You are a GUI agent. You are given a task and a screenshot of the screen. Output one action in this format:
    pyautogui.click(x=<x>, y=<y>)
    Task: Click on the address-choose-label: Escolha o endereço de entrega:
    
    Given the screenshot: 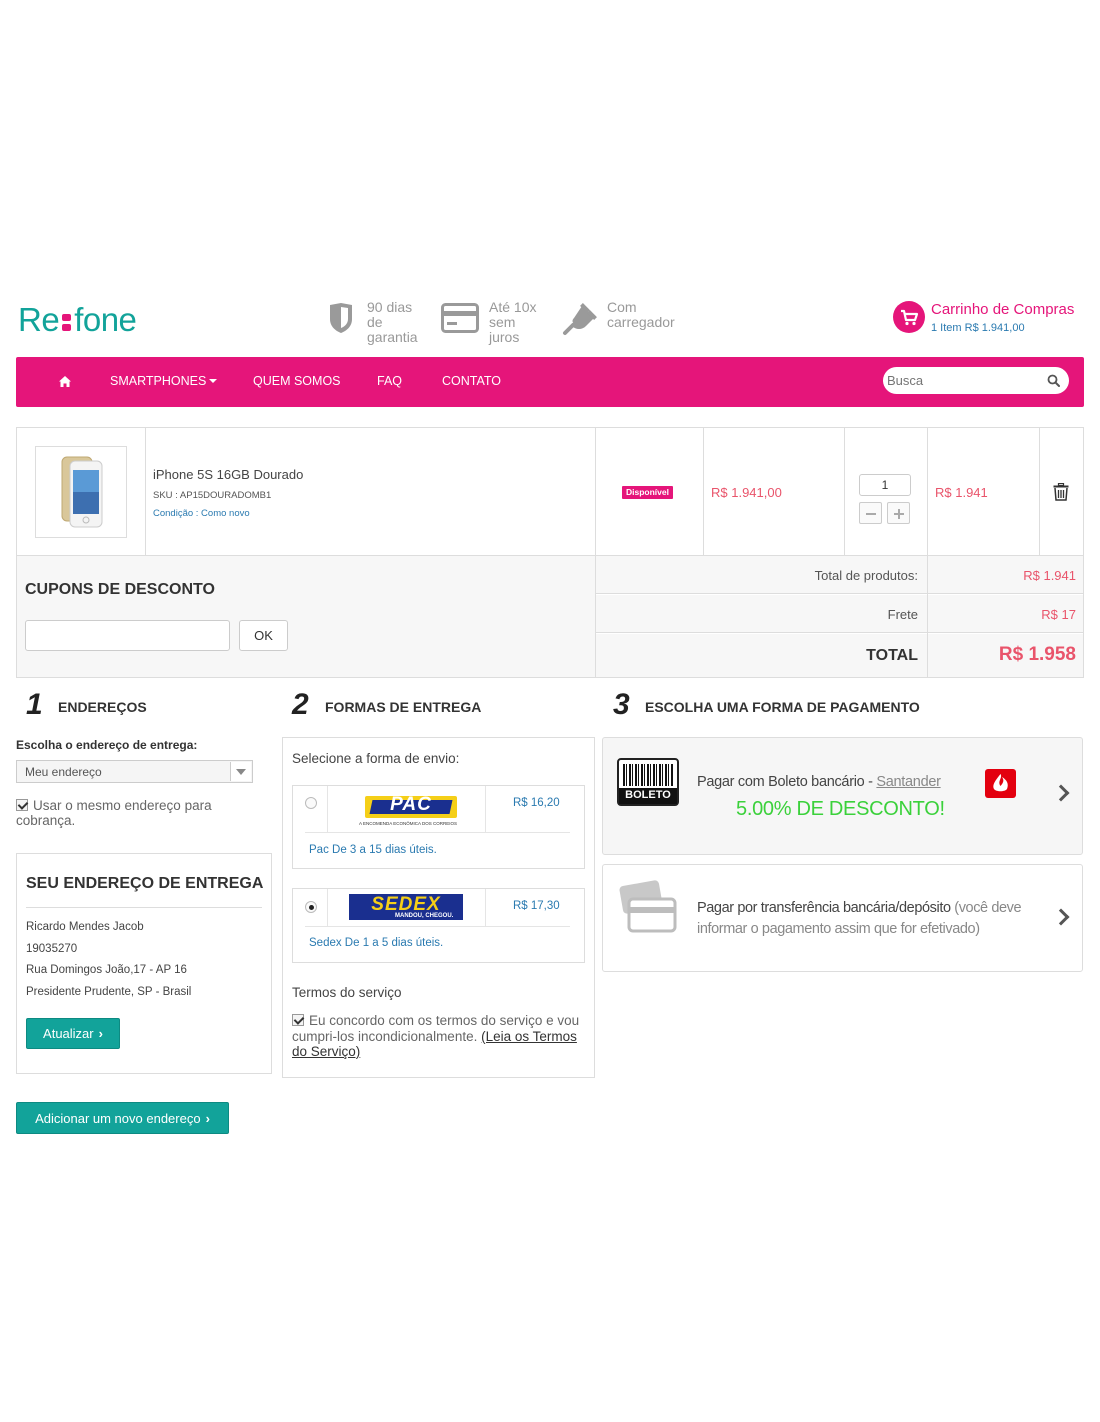 What is the action you would take?
    pyautogui.click(x=107, y=745)
    